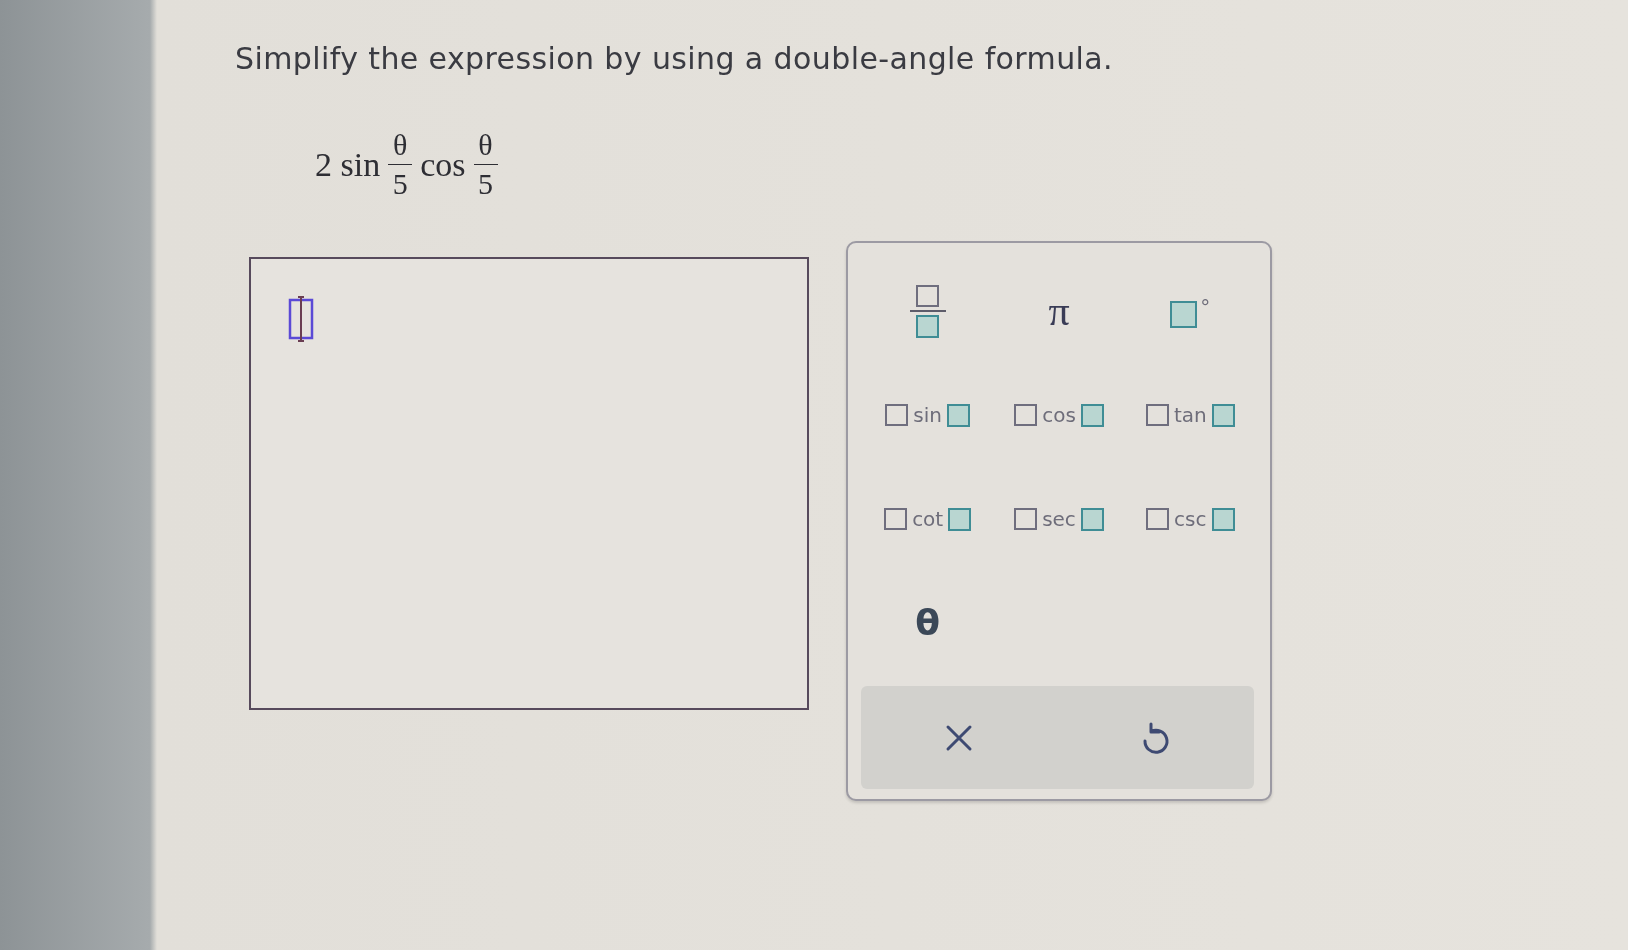  I want to click on function-key: cos, so click(1059, 415).